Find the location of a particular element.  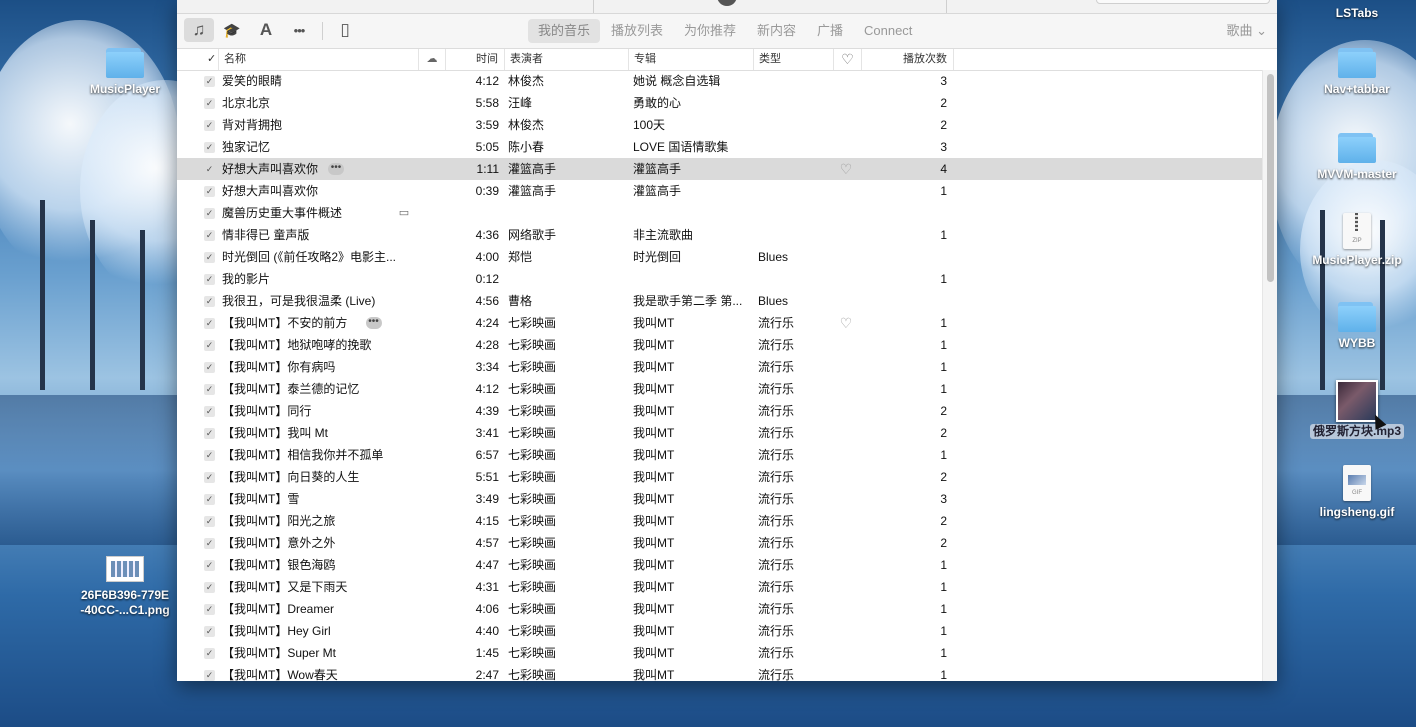

track-row: ✓ 【我叫MT】我叫 Mt 3:41 七彩映画 我叫MT 流行乐 2 is located at coordinates (719, 433).